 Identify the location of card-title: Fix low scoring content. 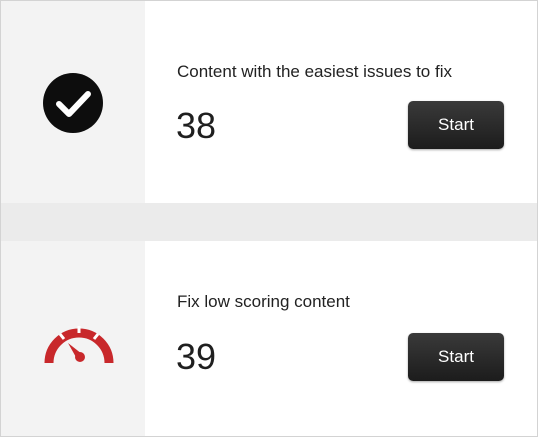
(263, 301).